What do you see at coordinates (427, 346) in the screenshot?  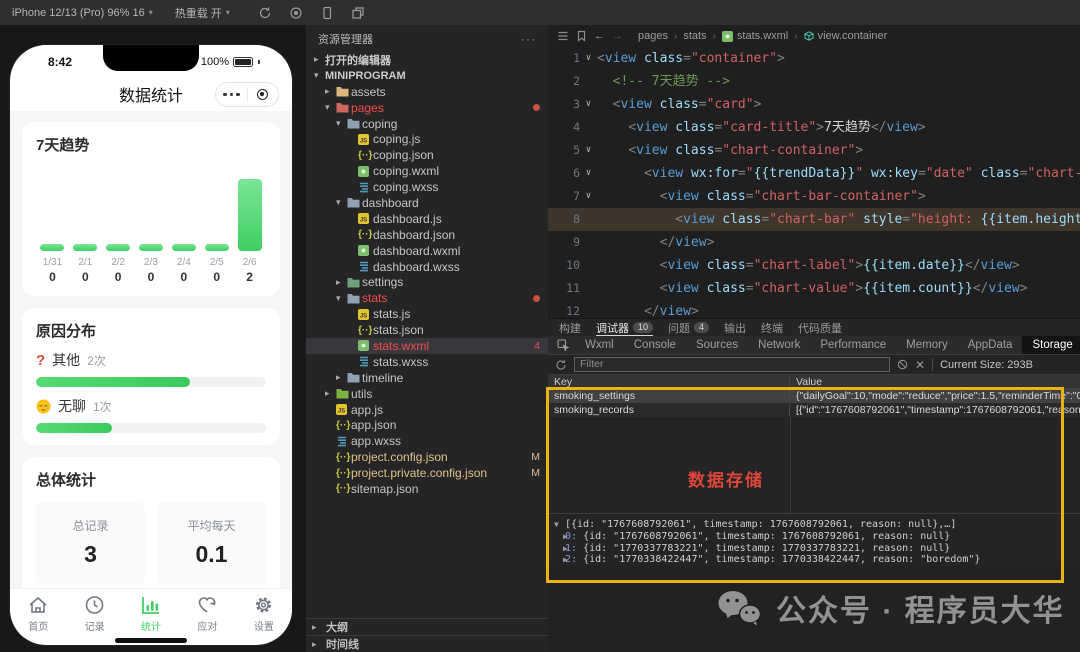 I see `tree-item-stats.wxml: stats.wxml 4` at bounding box center [427, 346].